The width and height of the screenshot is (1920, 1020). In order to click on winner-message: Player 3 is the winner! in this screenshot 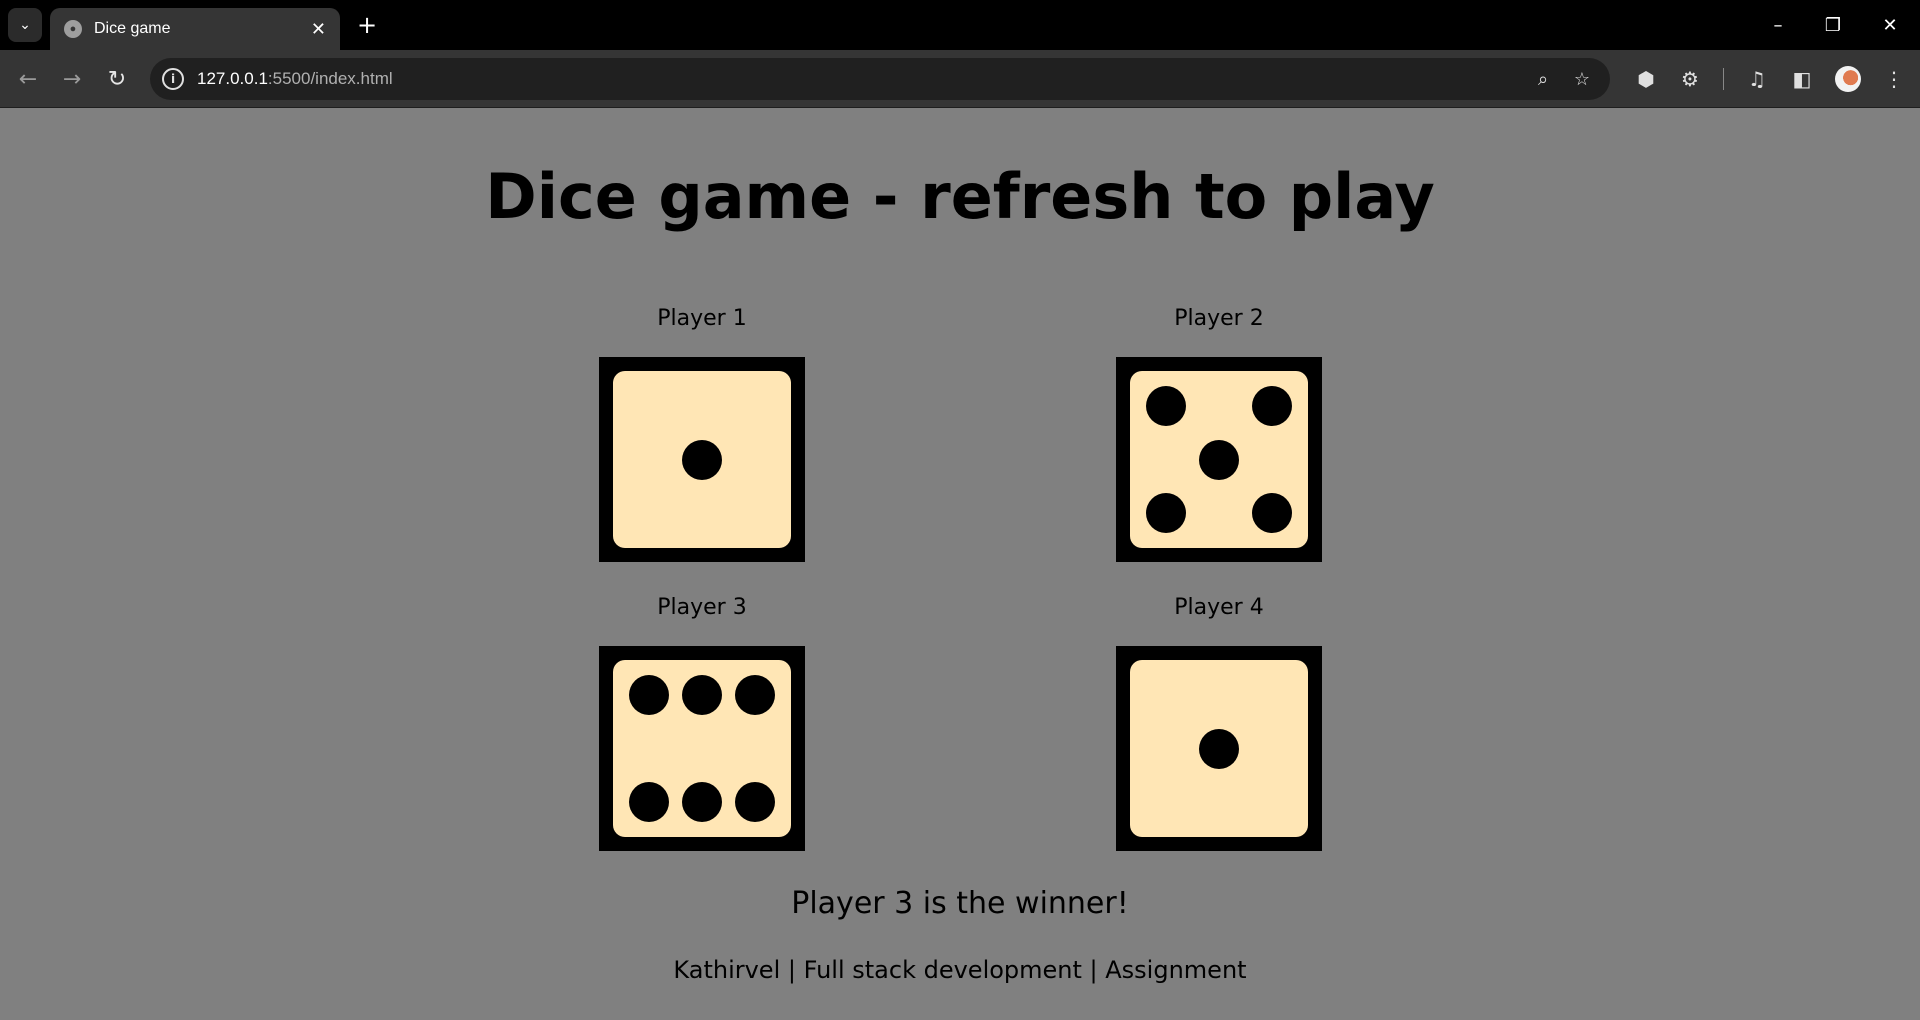, I will do `click(960, 903)`.